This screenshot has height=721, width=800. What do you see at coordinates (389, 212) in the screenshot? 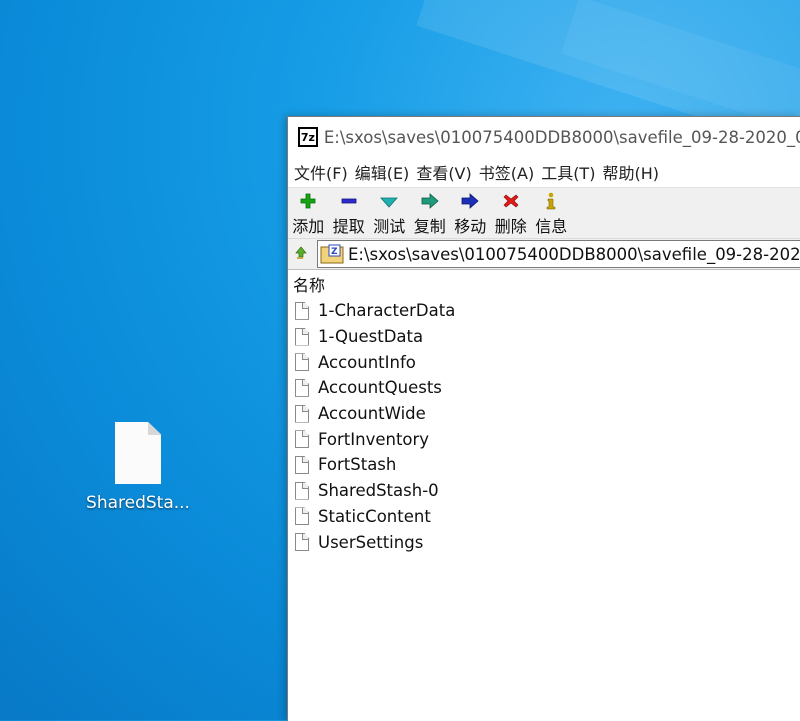
I see `test-button: 测试` at bounding box center [389, 212].